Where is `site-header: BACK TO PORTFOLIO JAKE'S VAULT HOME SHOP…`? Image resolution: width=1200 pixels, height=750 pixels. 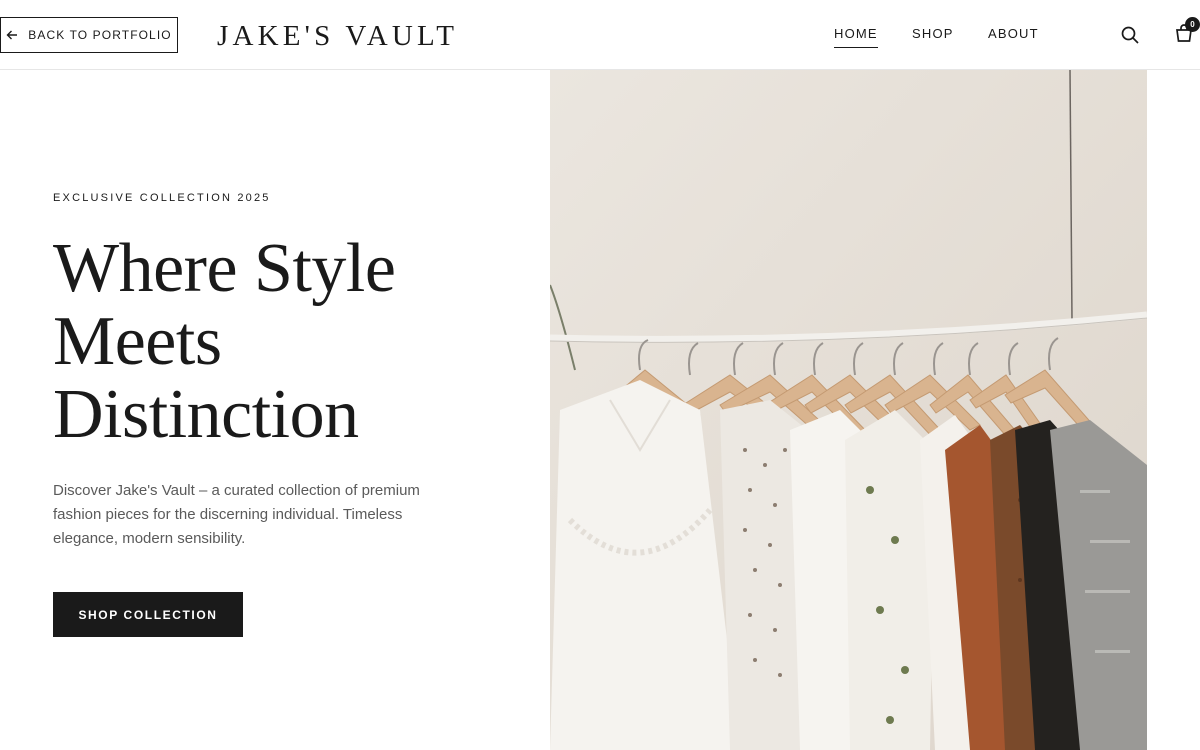 site-header: BACK TO PORTFOLIO JAKE'S VAULT HOME SHOP… is located at coordinates (600, 35).